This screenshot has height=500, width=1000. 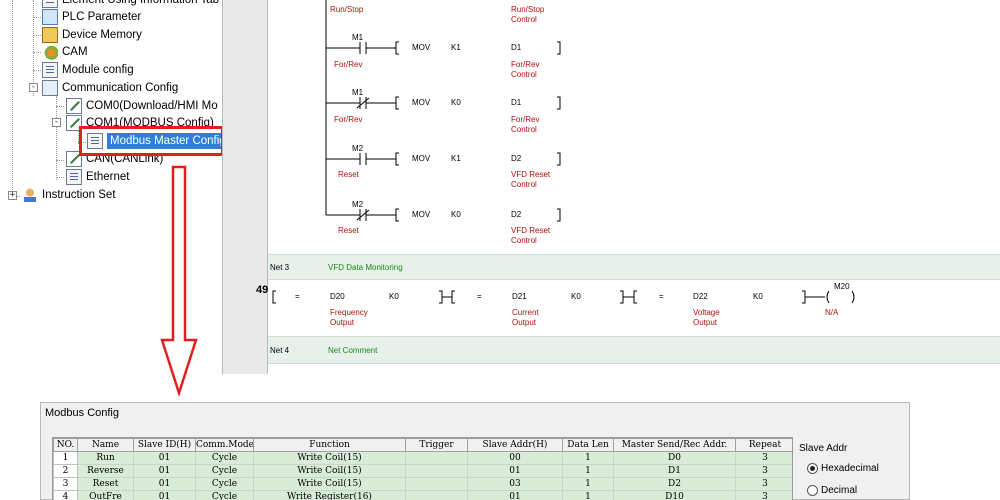 What do you see at coordinates (105, 484) in the screenshot?
I see `table-cell: Reset` at bounding box center [105, 484].